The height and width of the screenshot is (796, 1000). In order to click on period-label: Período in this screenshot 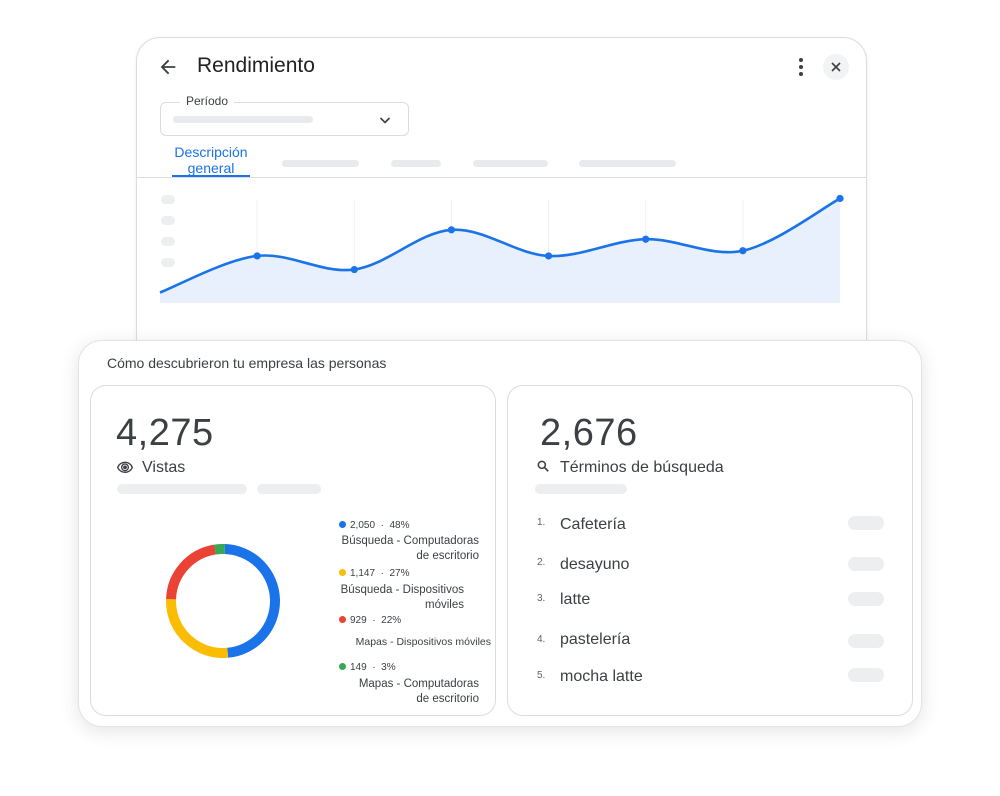, I will do `click(207, 101)`.